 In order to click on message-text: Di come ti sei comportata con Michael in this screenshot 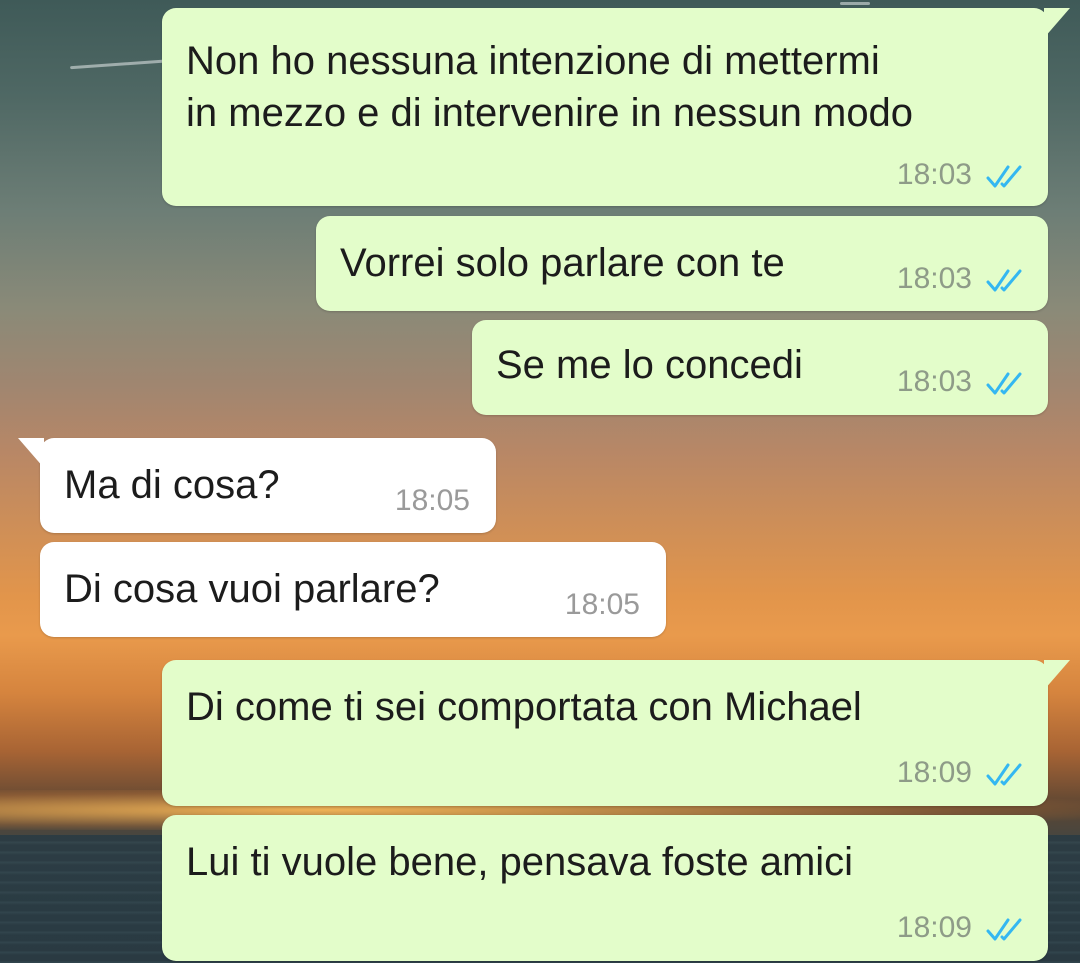, I will do `click(524, 707)`.